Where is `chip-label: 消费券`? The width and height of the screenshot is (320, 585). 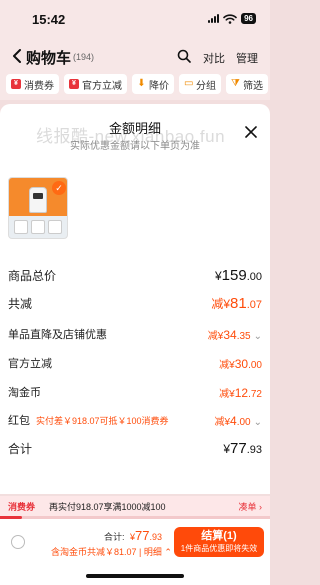
chip-label: 消费券 is located at coordinates (39, 86).